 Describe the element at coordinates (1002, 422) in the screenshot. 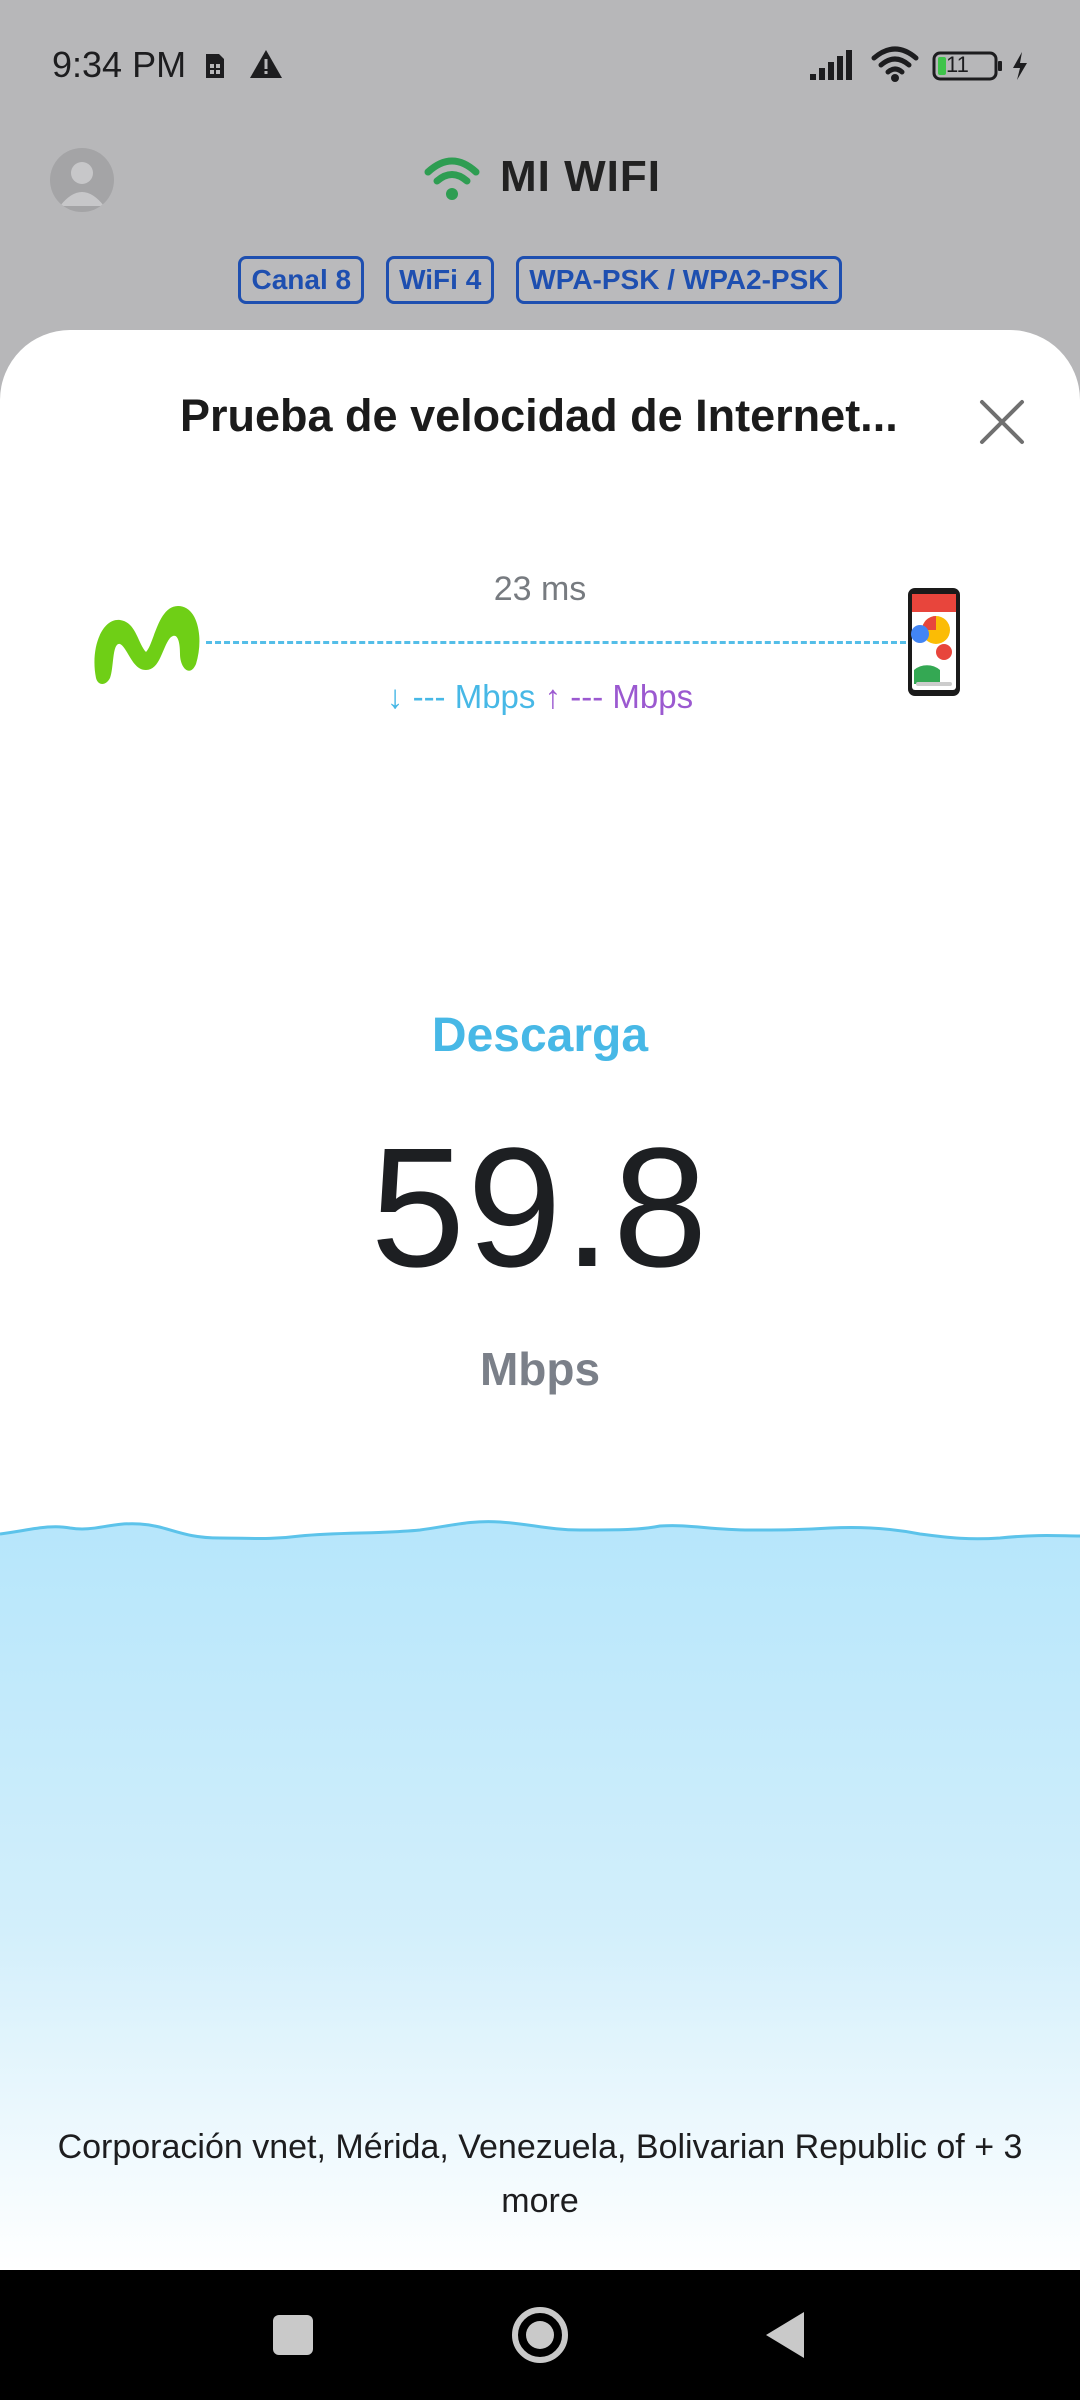

I see `close-icon` at that location.